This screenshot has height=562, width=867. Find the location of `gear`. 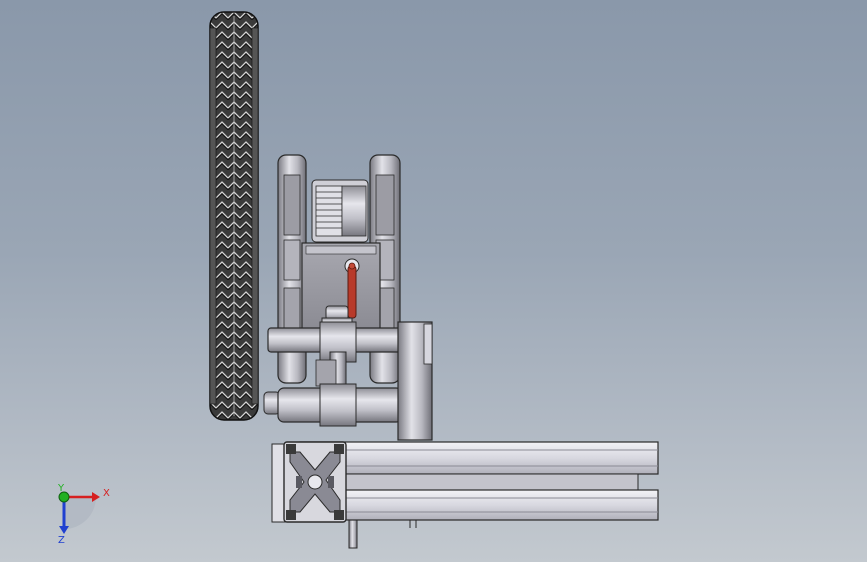

gear is located at coordinates (340, 211).